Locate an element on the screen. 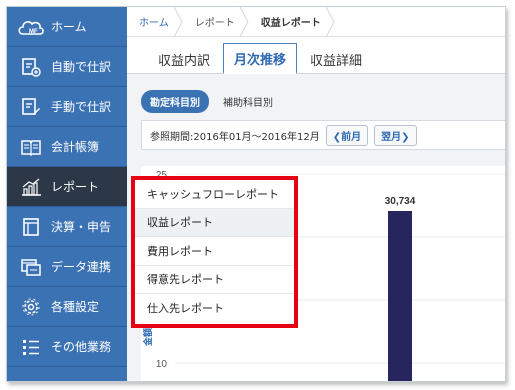 The width and height of the screenshot is (515, 390). report-tabs: 収益内訳 月次推移 収益詳細 is located at coordinates (316, 56).